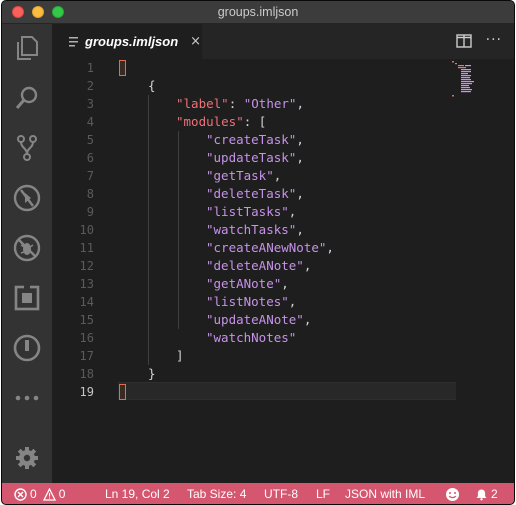  I want to click on current-line-highlight, so click(287, 391).